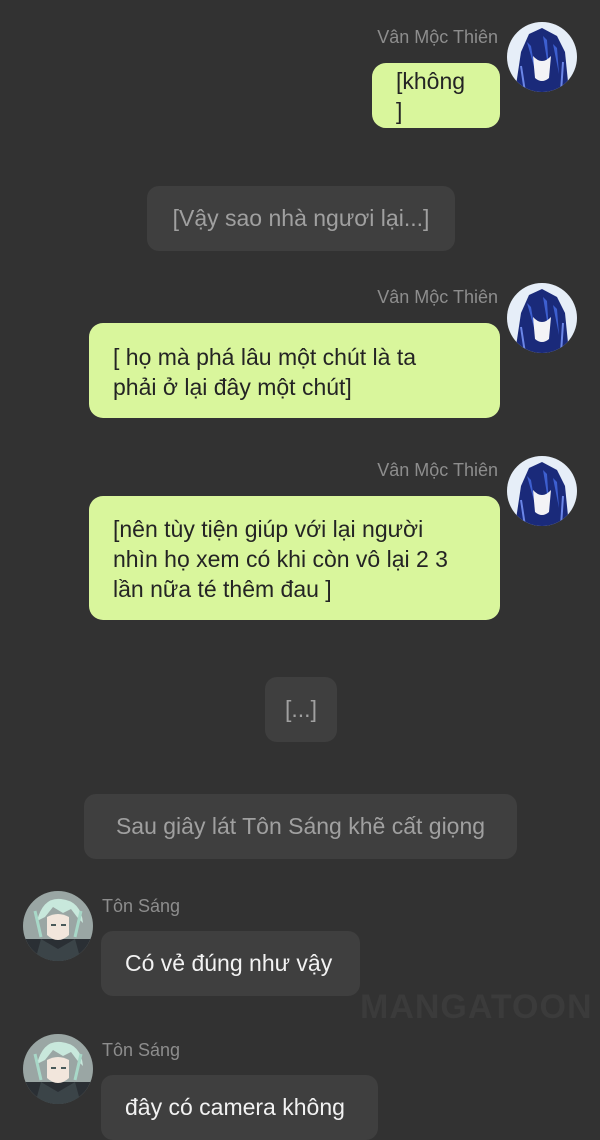 Image resolution: width=600 pixels, height=1140 pixels. What do you see at coordinates (265, 357) in the screenshot?
I see `message-text-line: [ họ mà phá lâu một chút là ta` at bounding box center [265, 357].